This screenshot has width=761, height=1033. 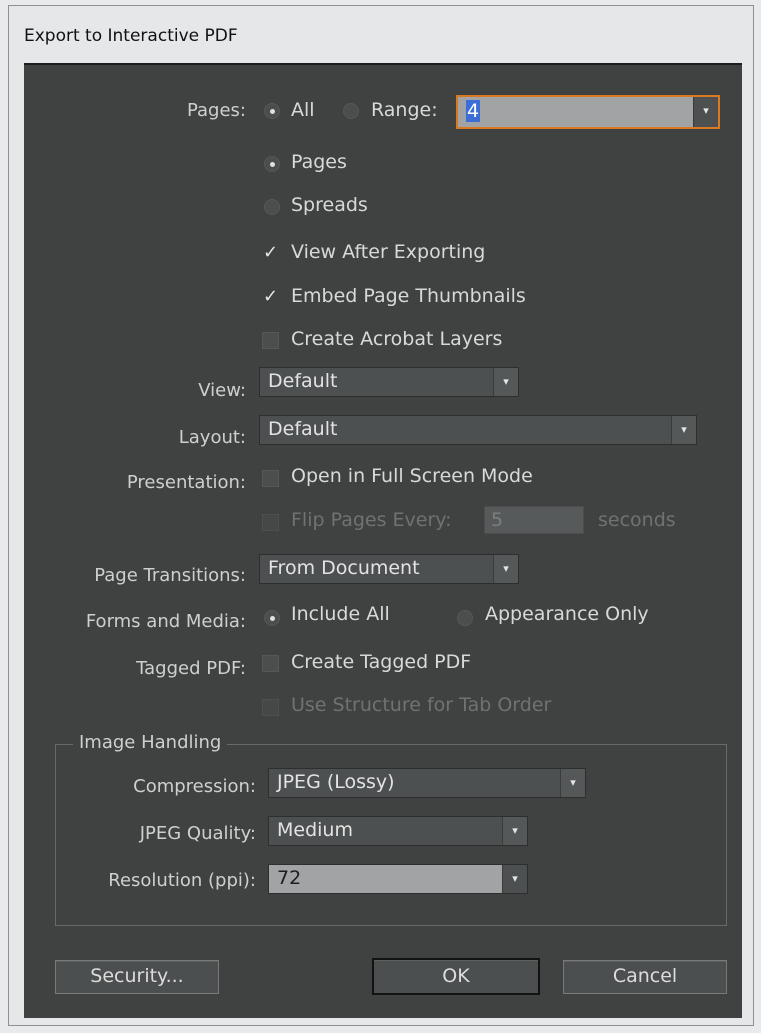 What do you see at coordinates (505, 569) in the screenshot?
I see `page-transitions-dropdown-icon: ▾` at bounding box center [505, 569].